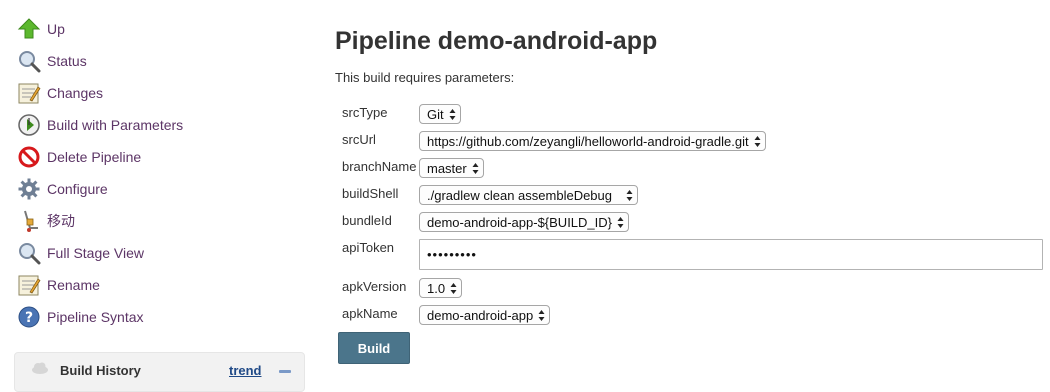  Describe the element at coordinates (480, 315) in the screenshot. I see `apkname-value: demo-android-app` at that location.